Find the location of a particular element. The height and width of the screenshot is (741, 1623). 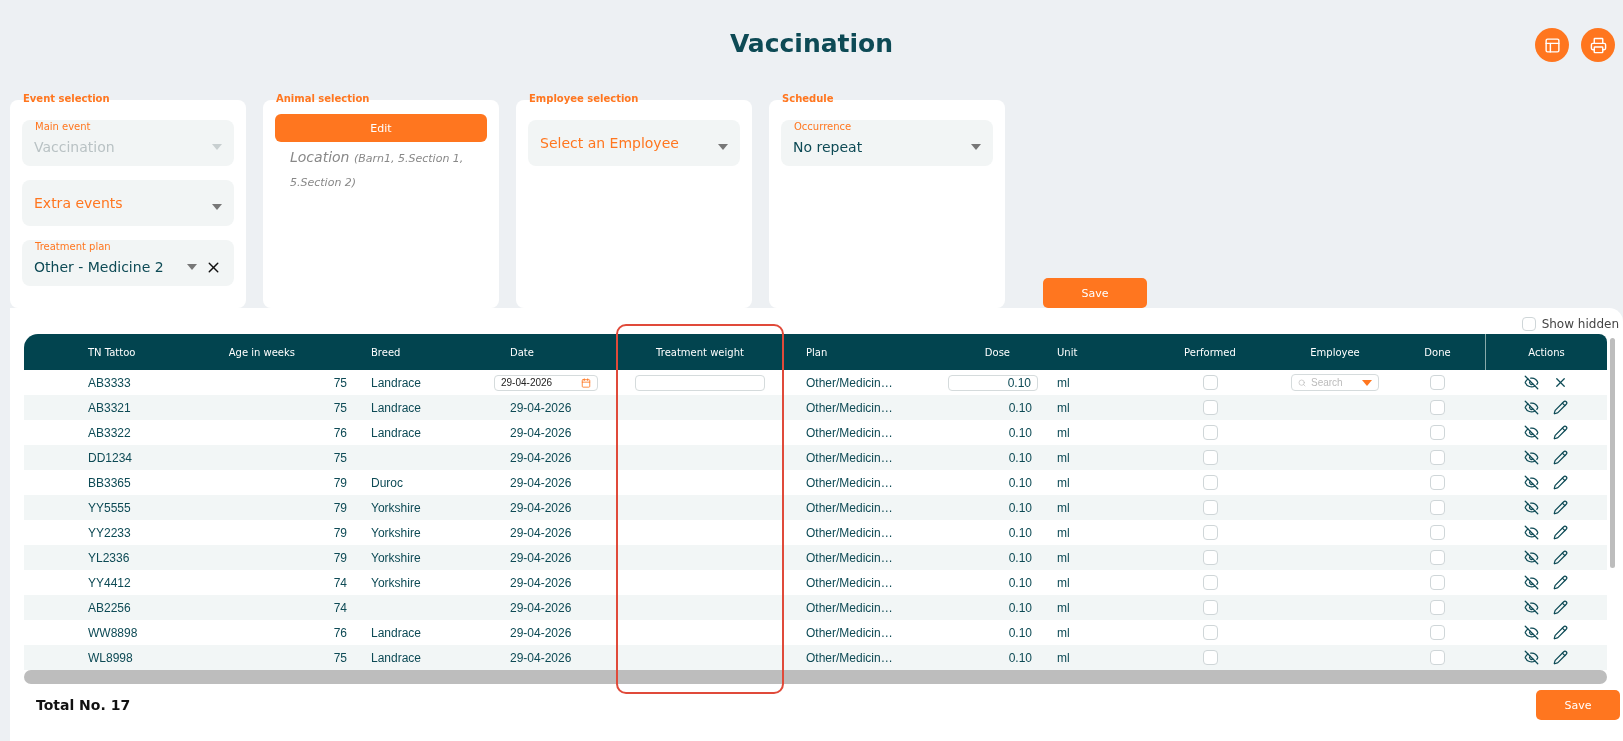

column-header: Dose is located at coordinates (997, 352).